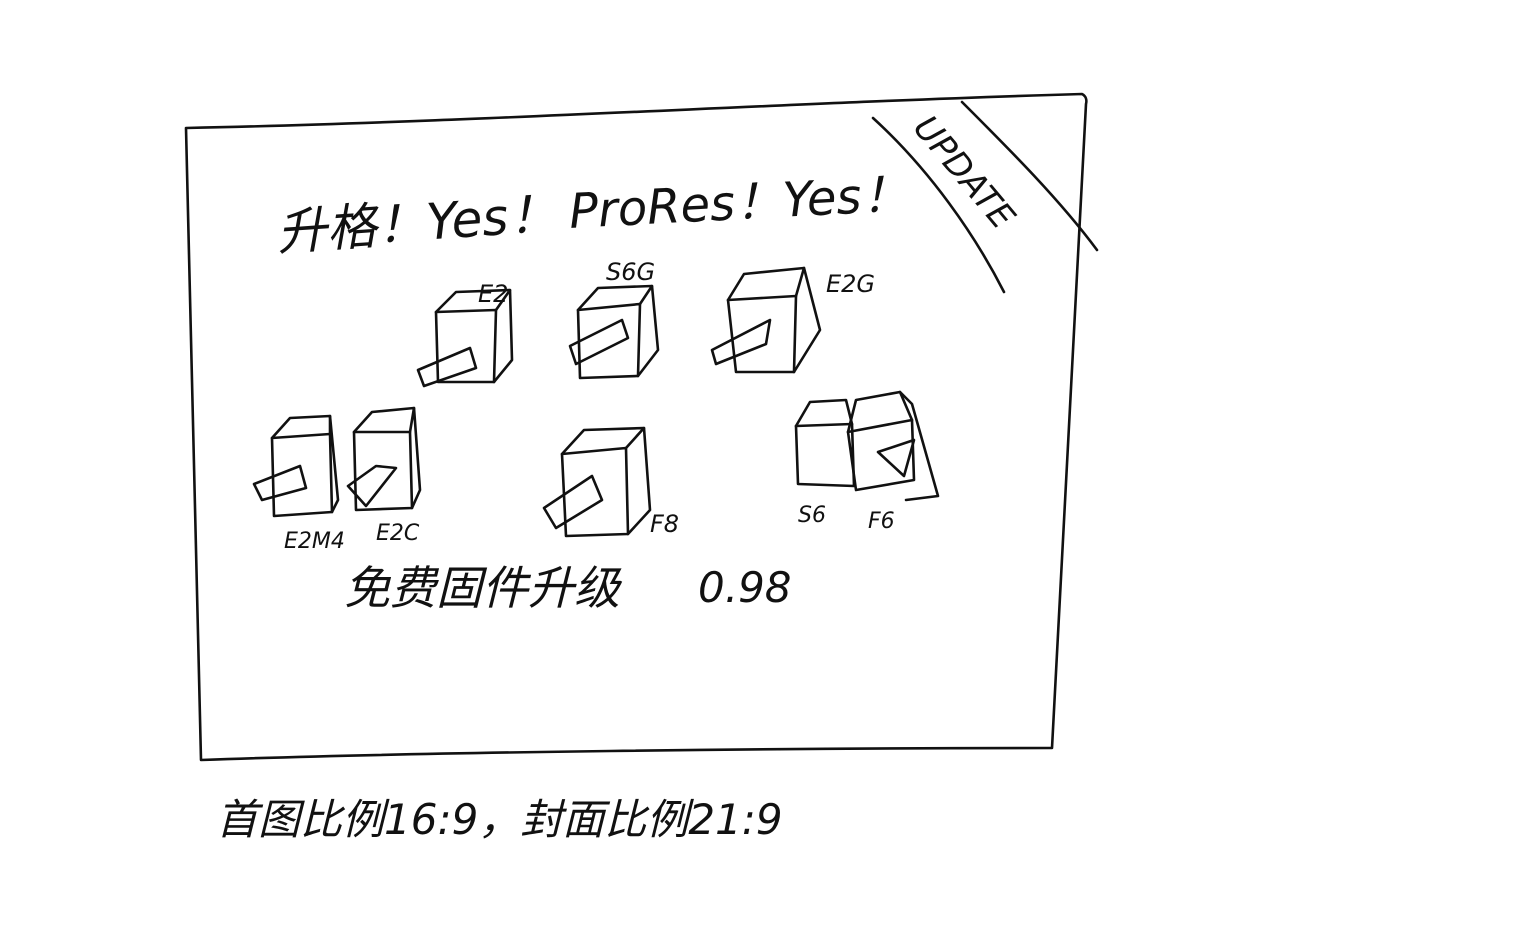 The width and height of the screenshot is (1536, 936). Describe the element at coordinates (850, 284) in the screenshot. I see `label-e2g: E2G` at that location.